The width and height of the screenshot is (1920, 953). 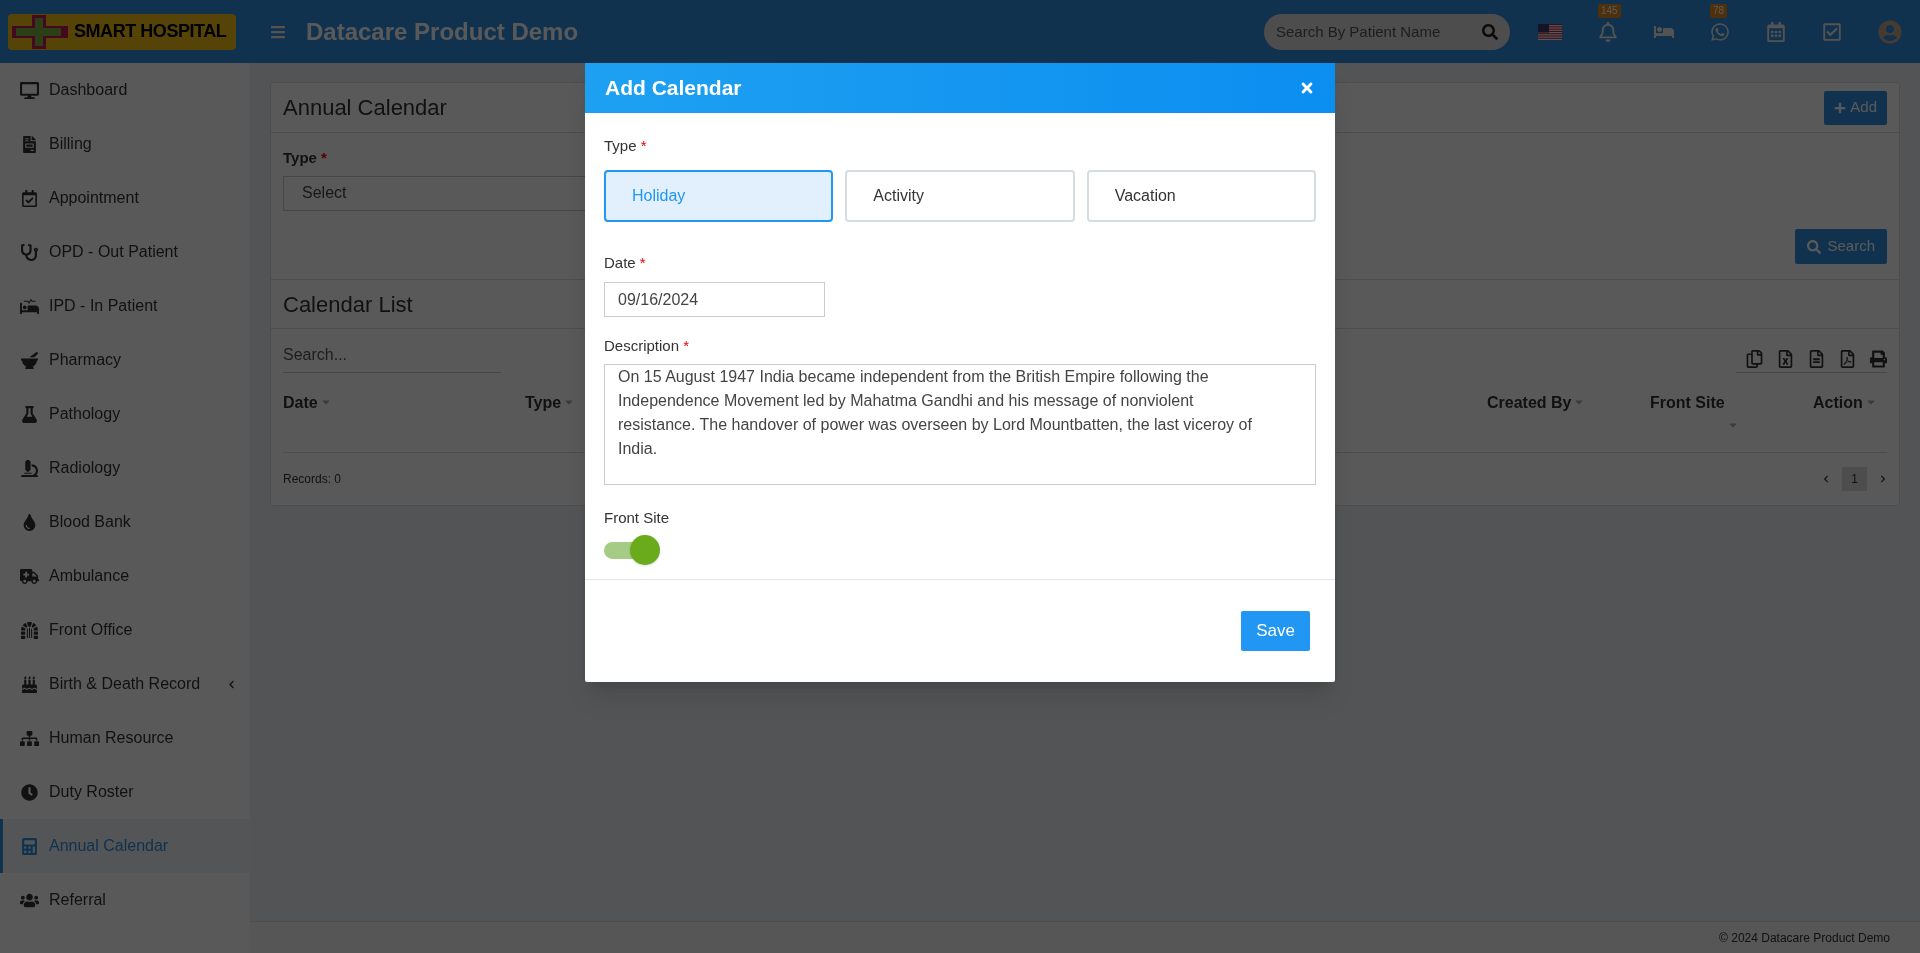 I want to click on sidebar-item: Billing, so click(x=125, y=144).